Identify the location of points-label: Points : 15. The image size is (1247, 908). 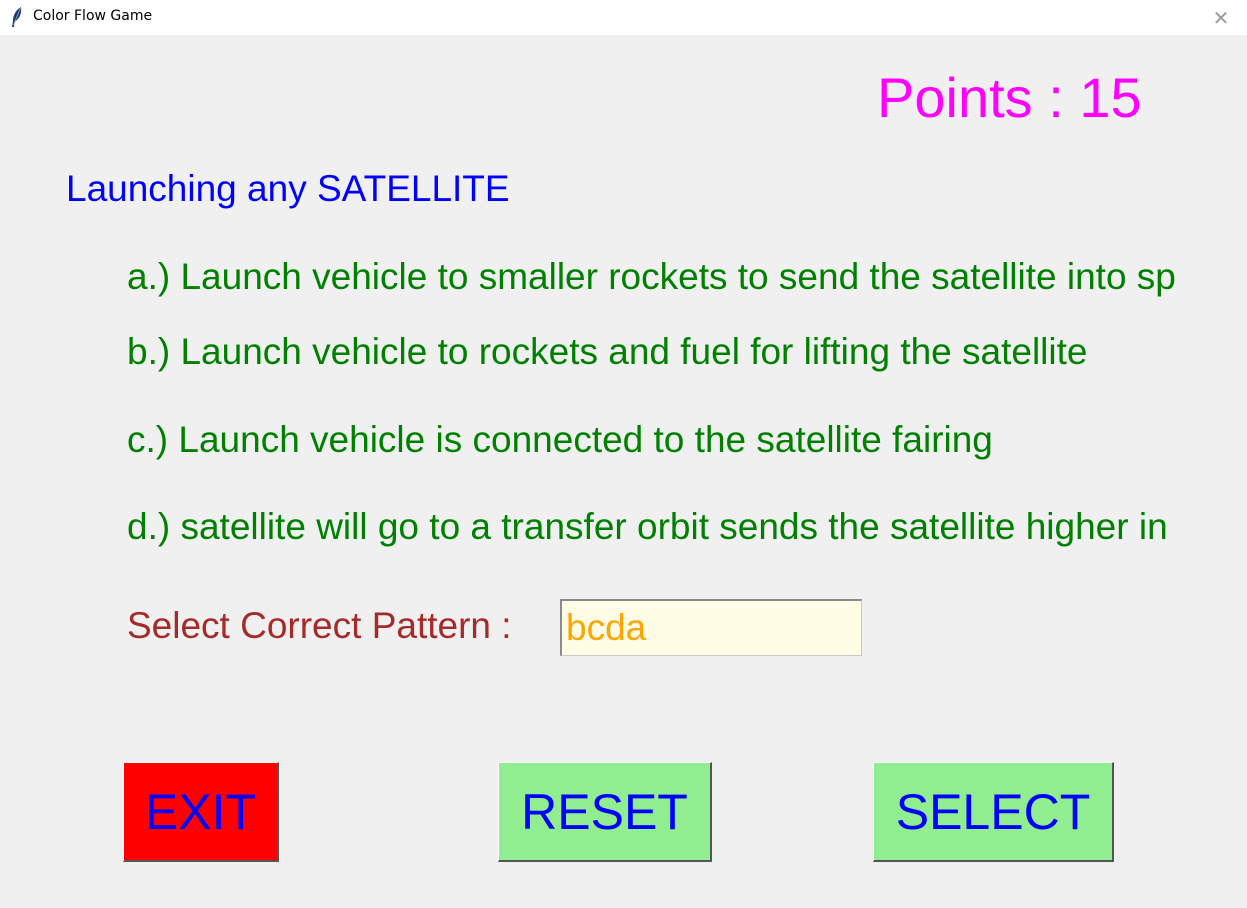
(1009, 97).